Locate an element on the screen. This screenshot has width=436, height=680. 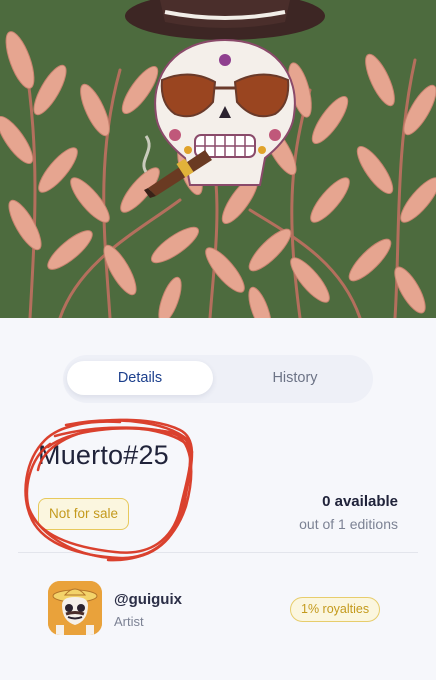
tab-details: Details is located at coordinates (140, 378).